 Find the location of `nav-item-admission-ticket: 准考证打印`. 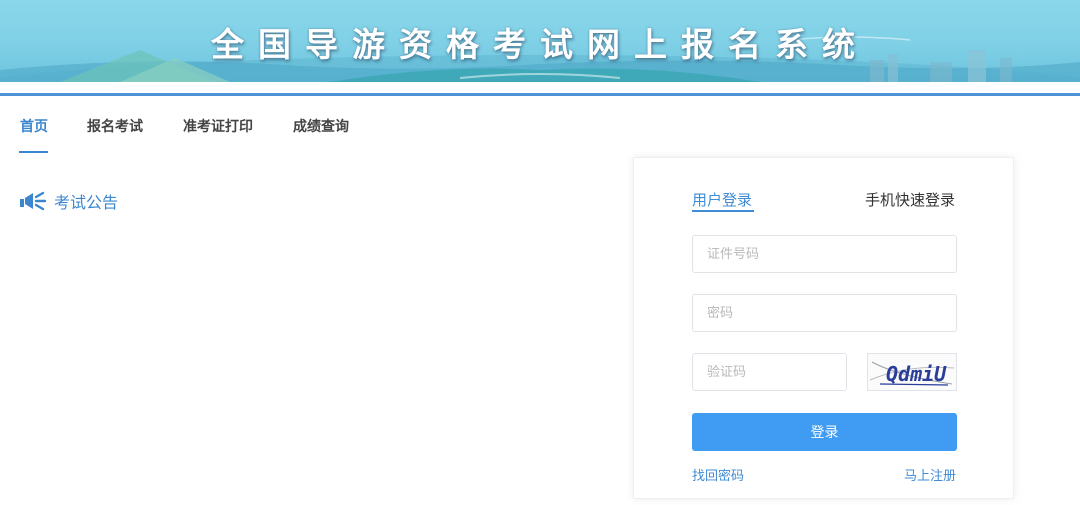

nav-item-admission-ticket: 准考证打印 is located at coordinates (218, 126).